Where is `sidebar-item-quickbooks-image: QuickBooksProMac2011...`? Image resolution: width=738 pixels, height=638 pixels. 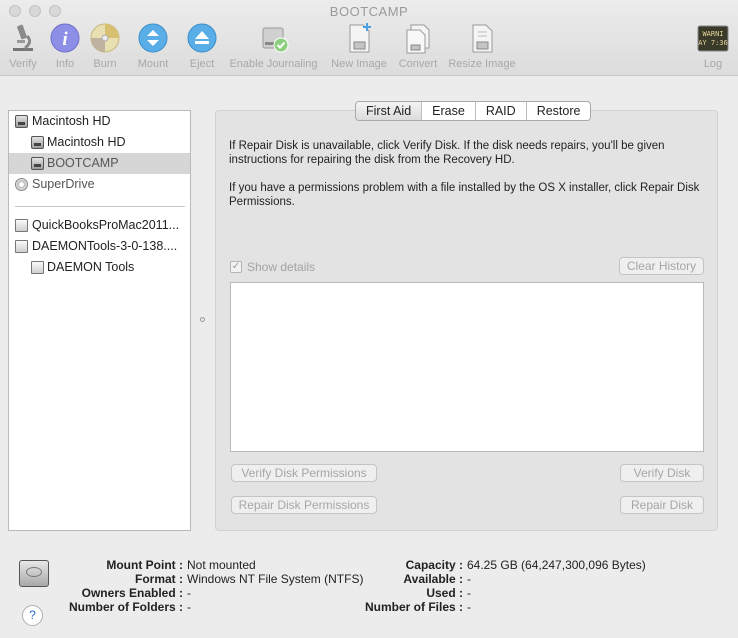
sidebar-item-quickbooks-image: QuickBooksProMac2011... is located at coordinates (99, 225).